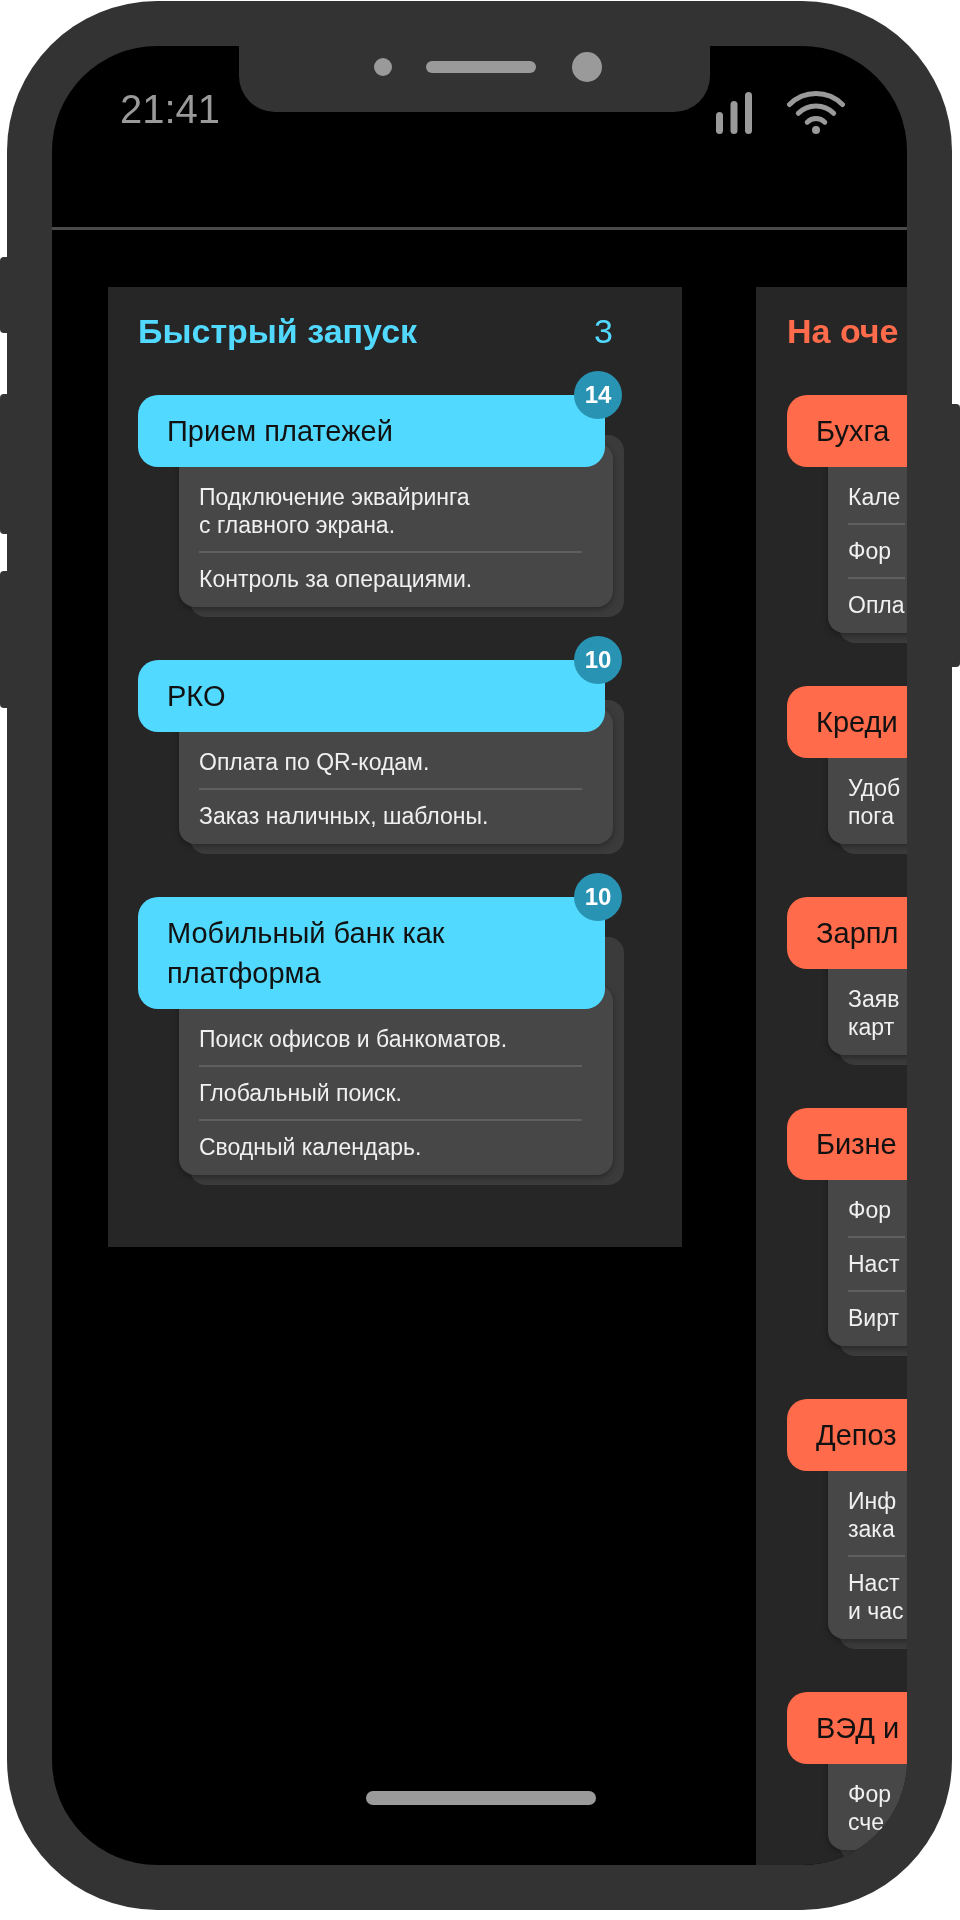  Describe the element at coordinates (314, 762) in the screenshot. I see `feature-text: Оплата по QR-кодам.` at that location.